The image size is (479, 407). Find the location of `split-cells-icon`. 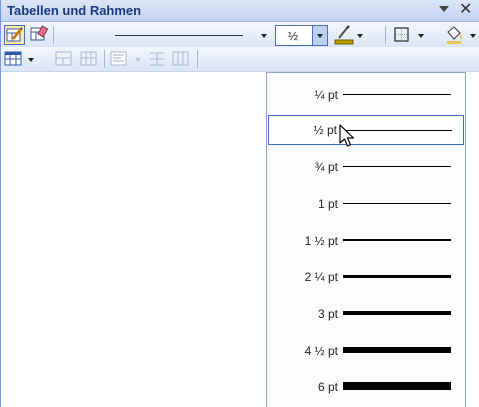

split-cells-icon is located at coordinates (88, 58).